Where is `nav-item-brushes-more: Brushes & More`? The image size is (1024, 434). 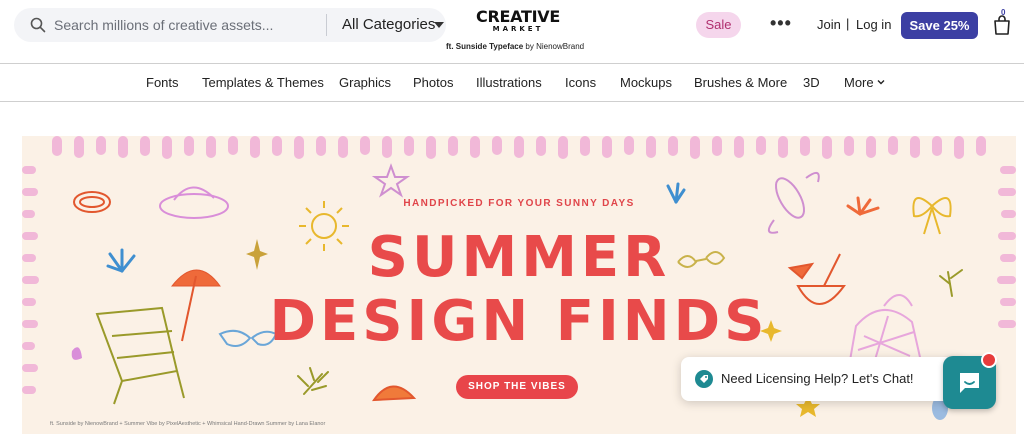 nav-item-brushes-more: Brushes & More is located at coordinates (740, 82).